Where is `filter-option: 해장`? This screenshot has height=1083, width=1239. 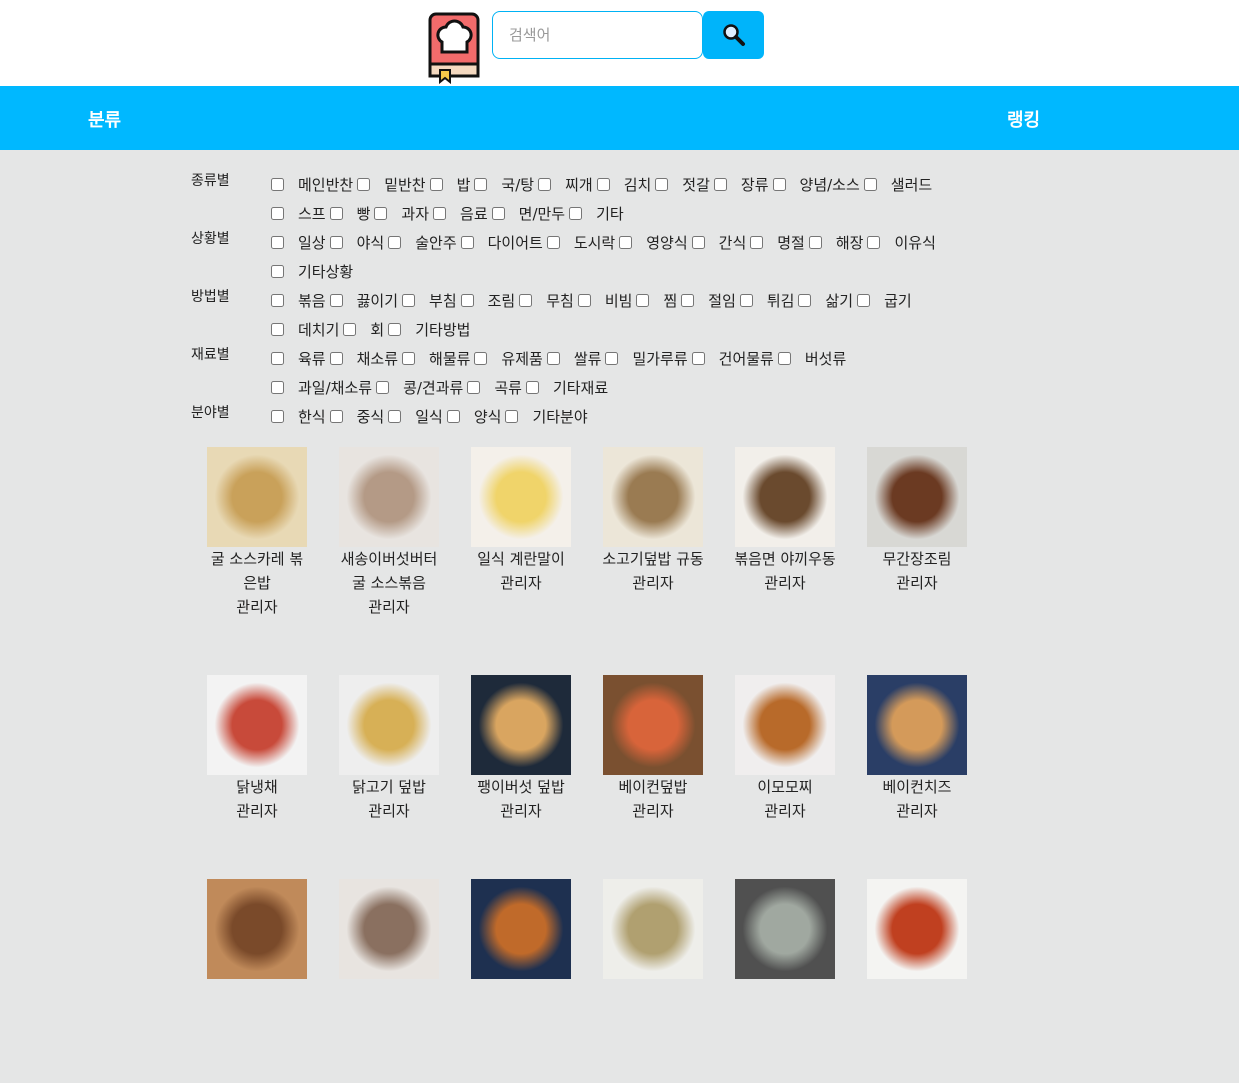 filter-option: 해장 is located at coordinates (835, 242).